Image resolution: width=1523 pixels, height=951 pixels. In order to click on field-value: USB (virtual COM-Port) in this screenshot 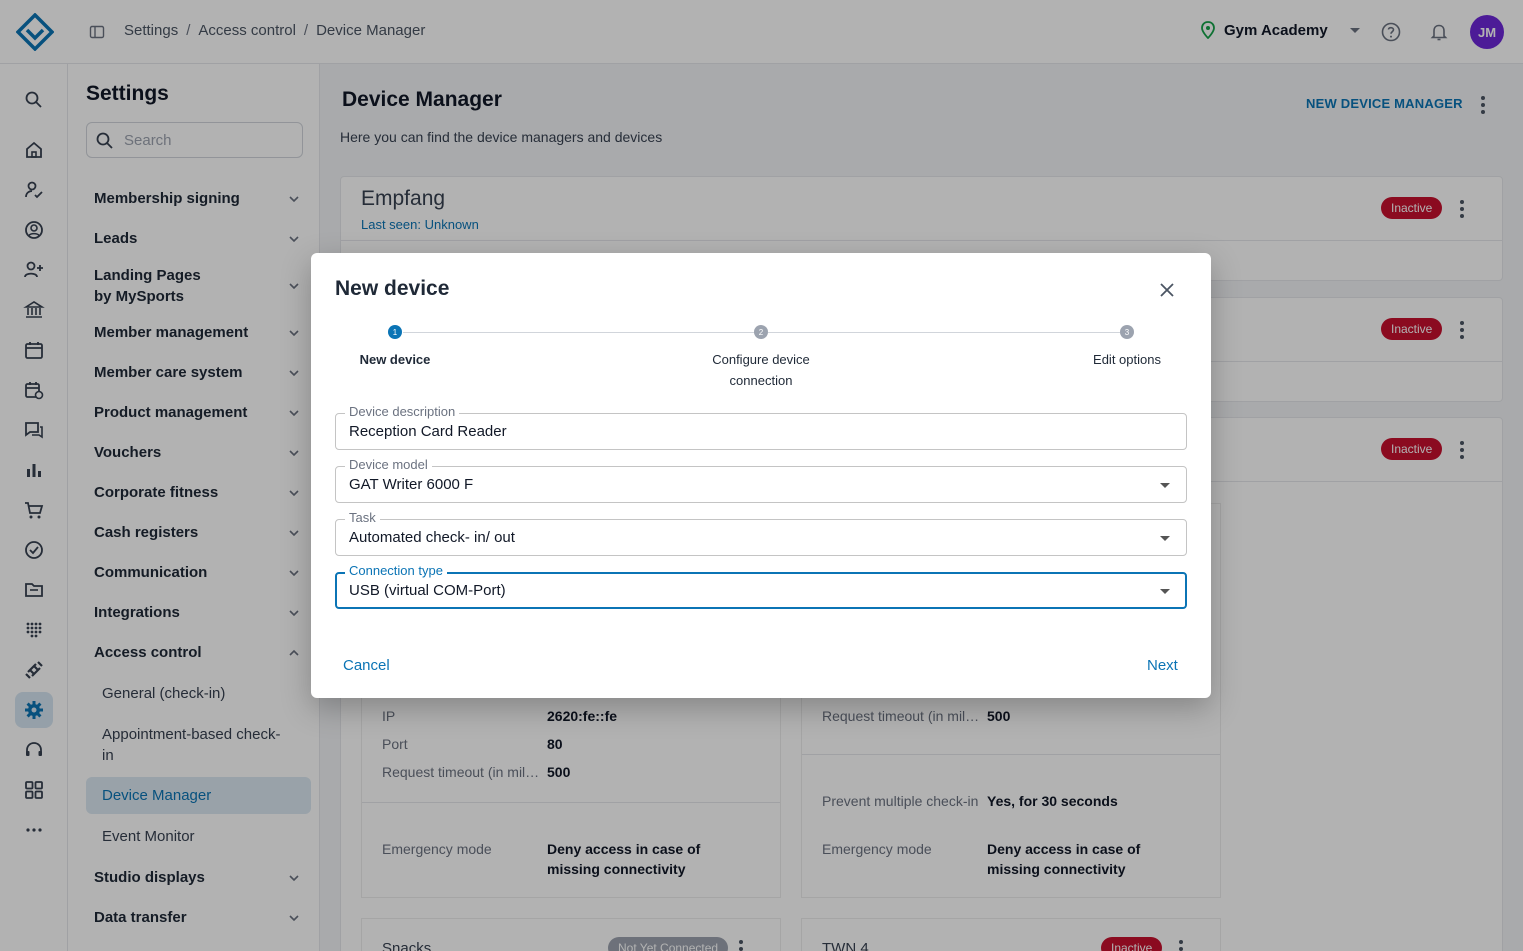, I will do `click(427, 590)`.